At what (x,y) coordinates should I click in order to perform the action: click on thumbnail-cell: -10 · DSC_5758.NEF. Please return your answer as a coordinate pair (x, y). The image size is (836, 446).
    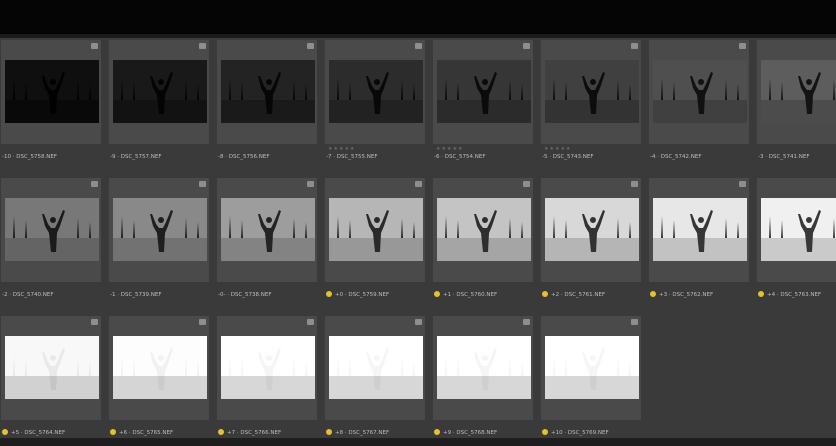
    Looking at the image, I should click on (51, 104).